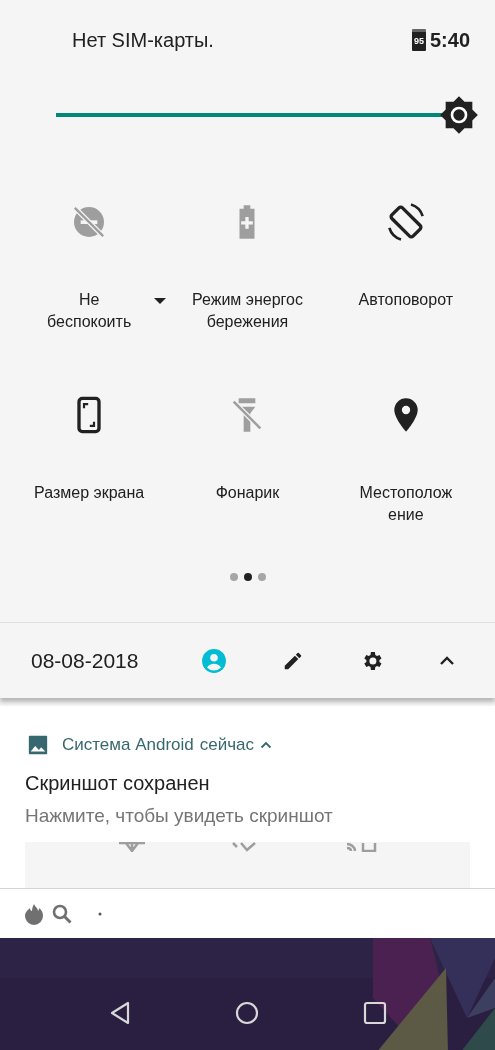  What do you see at coordinates (459, 115) in the screenshot?
I see `brightness-icon` at bounding box center [459, 115].